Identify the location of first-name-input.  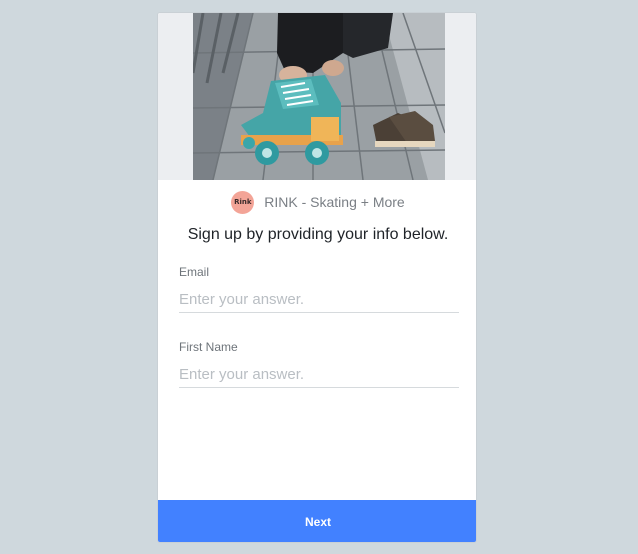
(319, 375).